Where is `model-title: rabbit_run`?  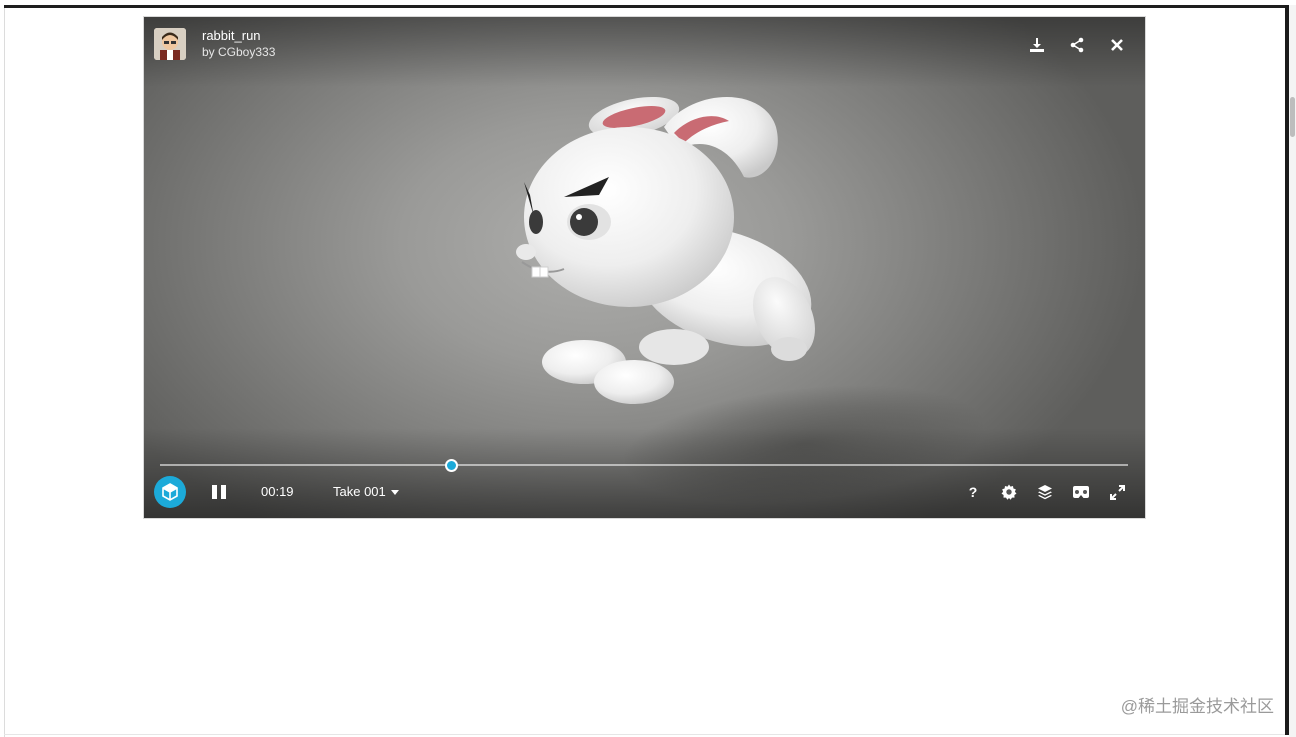
model-title: rabbit_run is located at coordinates (238, 36).